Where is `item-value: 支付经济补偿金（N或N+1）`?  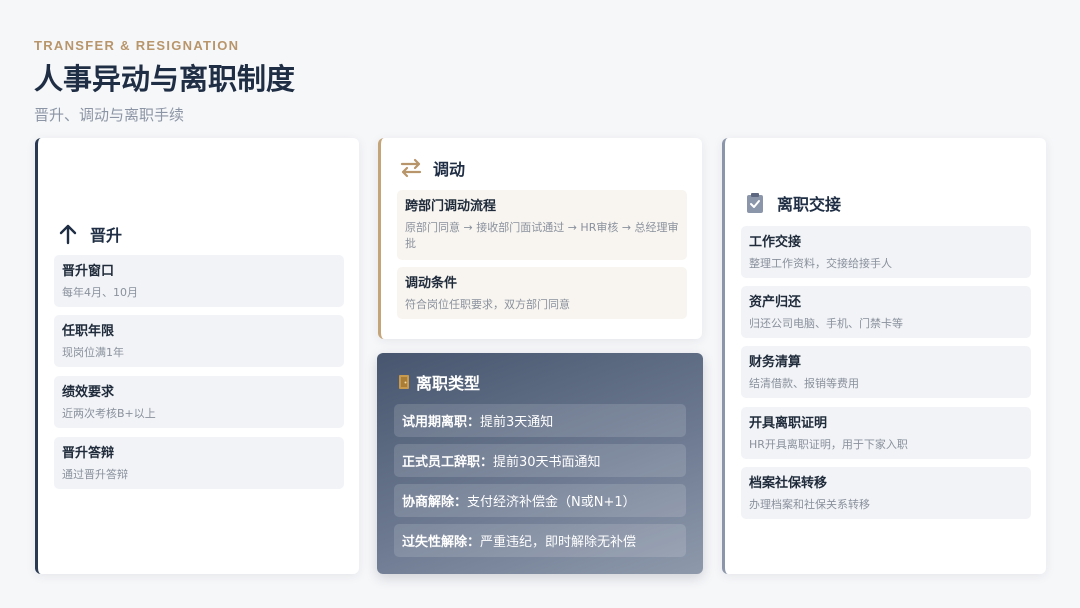 item-value: 支付经济补偿金（N或N+1） is located at coordinates (551, 502).